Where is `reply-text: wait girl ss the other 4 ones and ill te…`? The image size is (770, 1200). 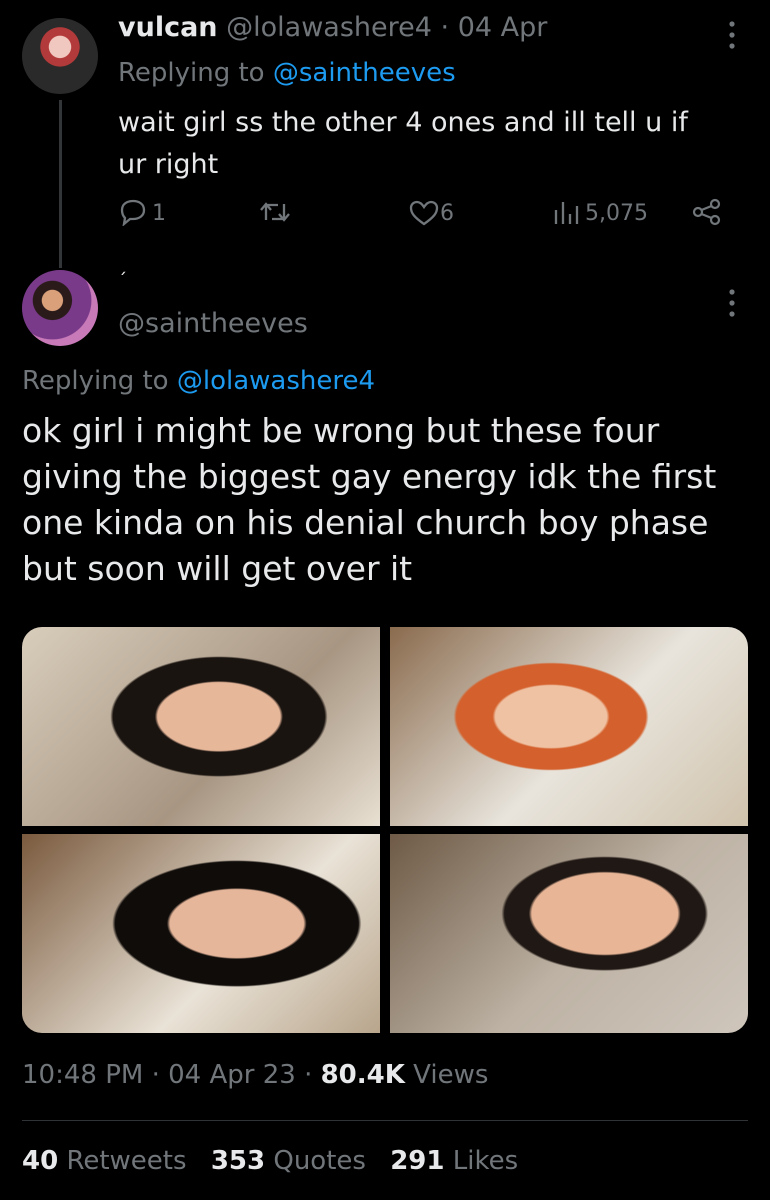
reply-text: wait girl ss the other 4 ones and ill te… is located at coordinates (403, 143).